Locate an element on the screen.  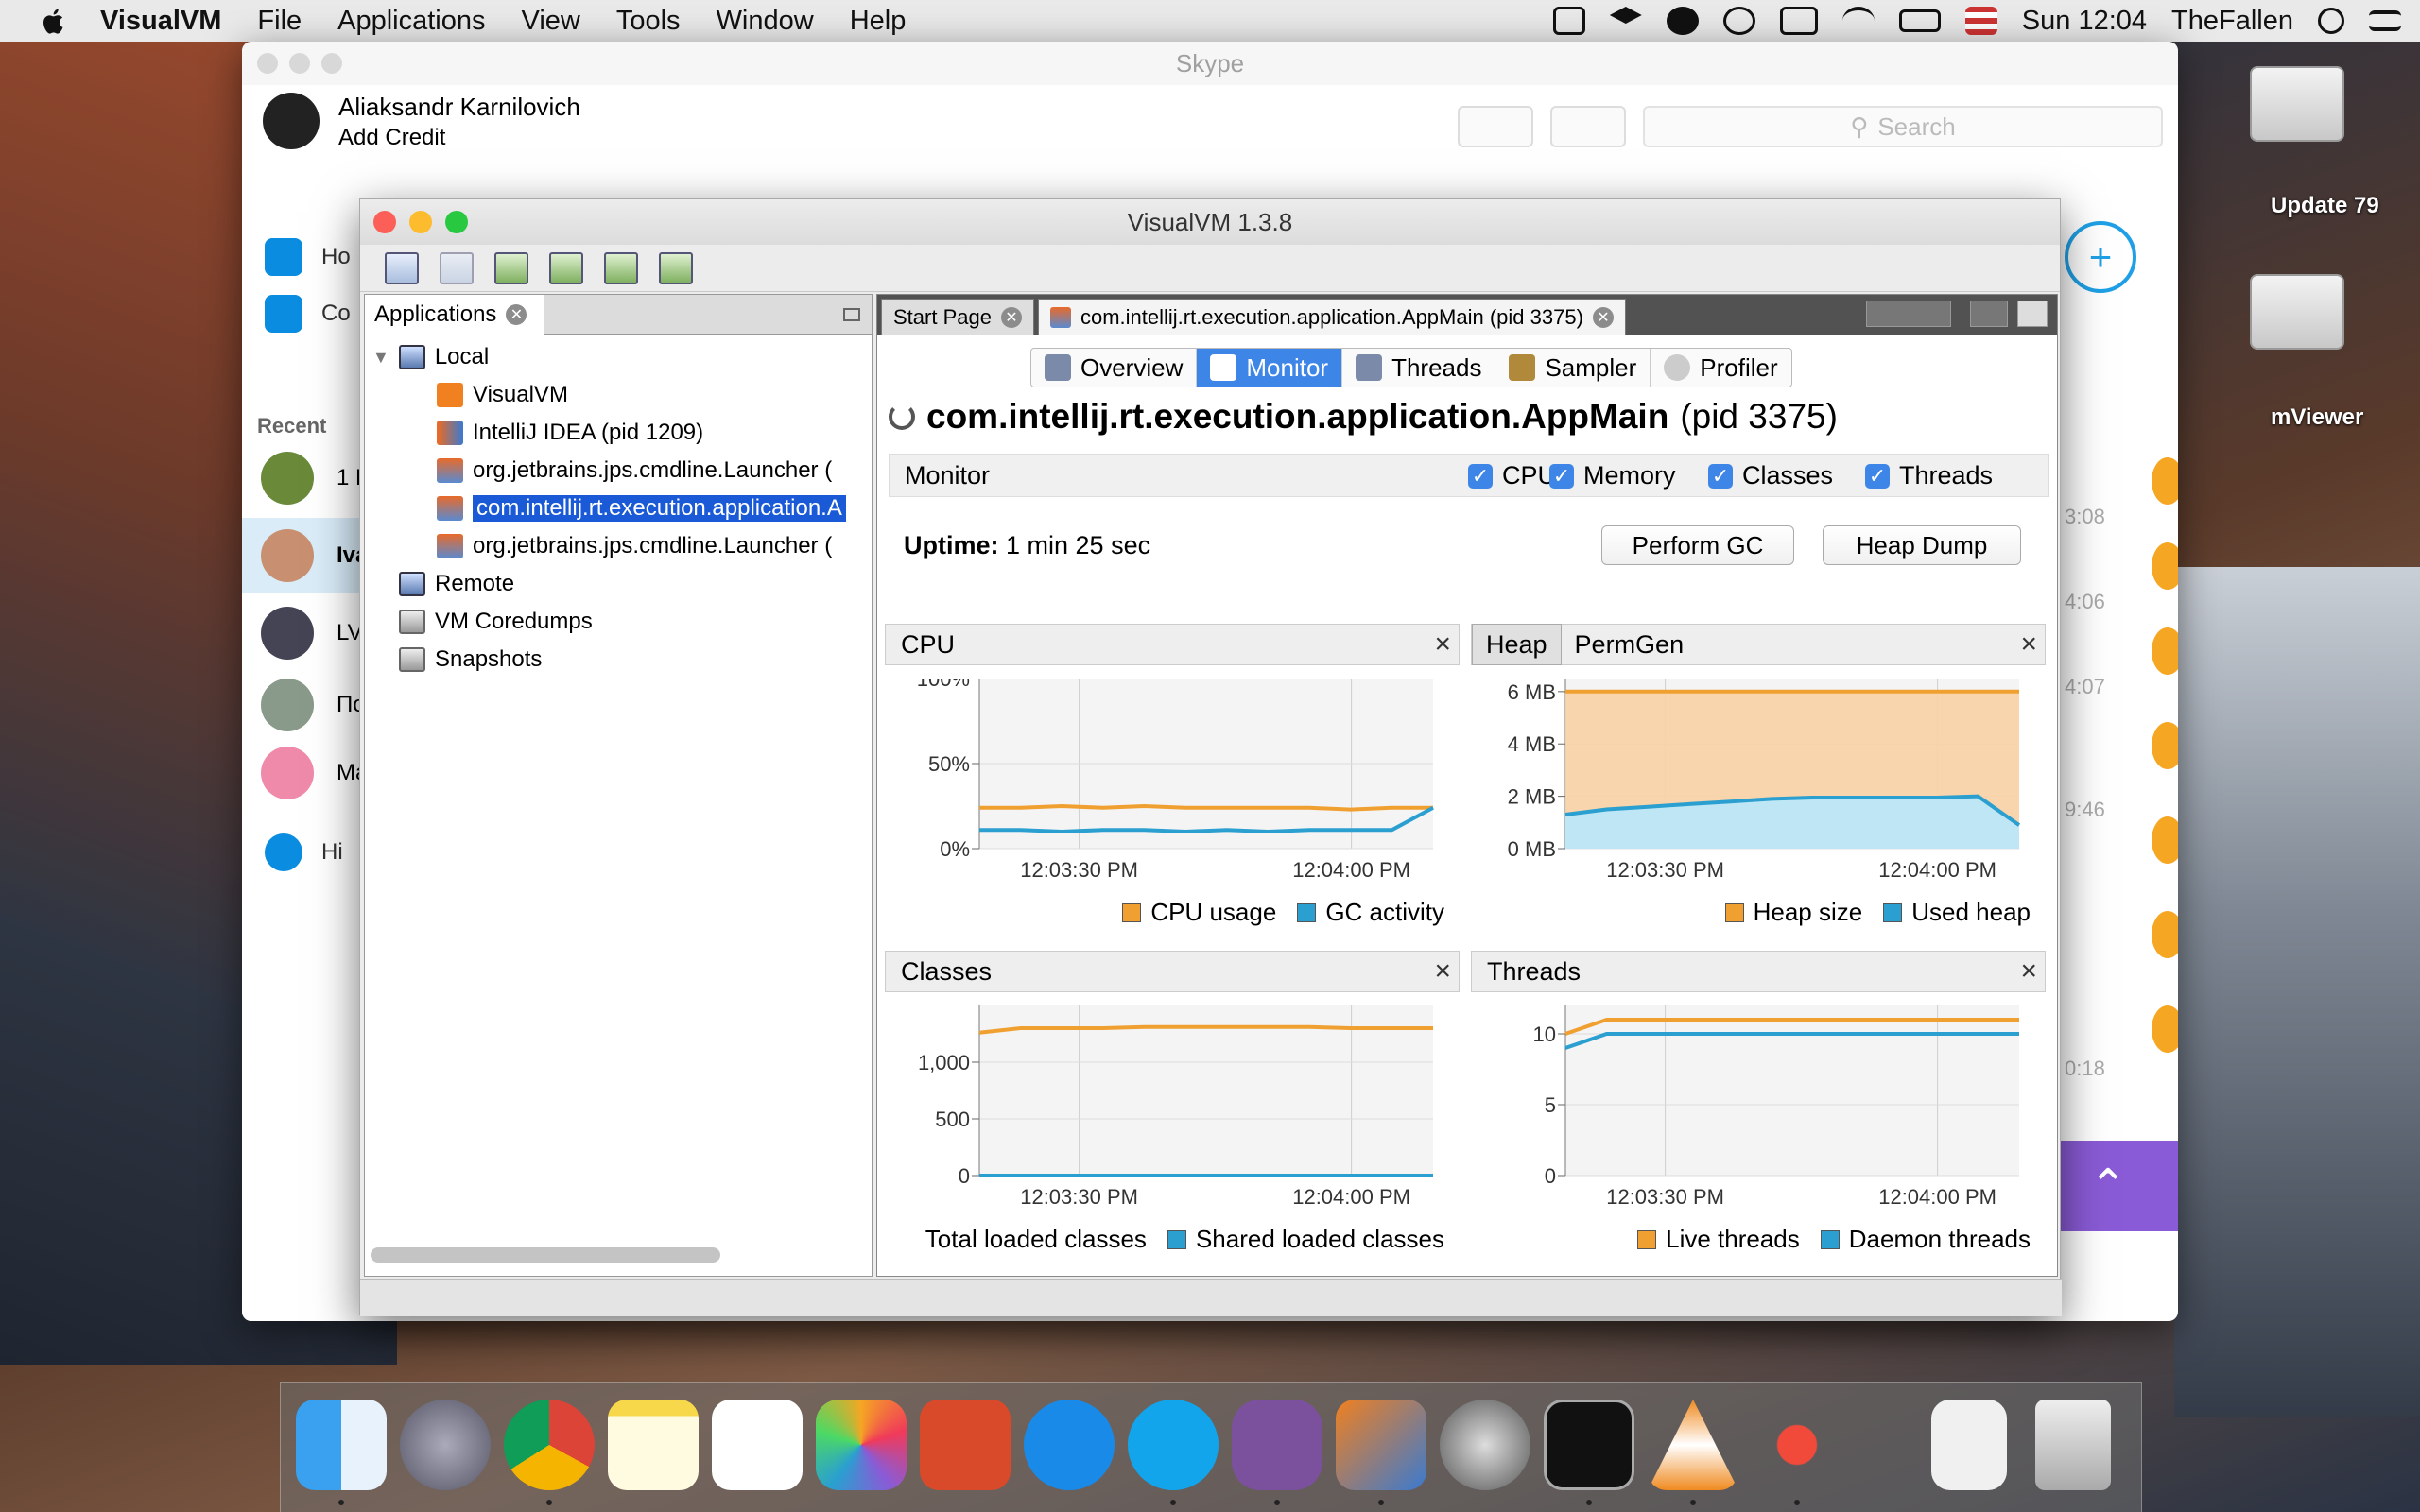
chrome-icon is located at coordinates (550, 1445).